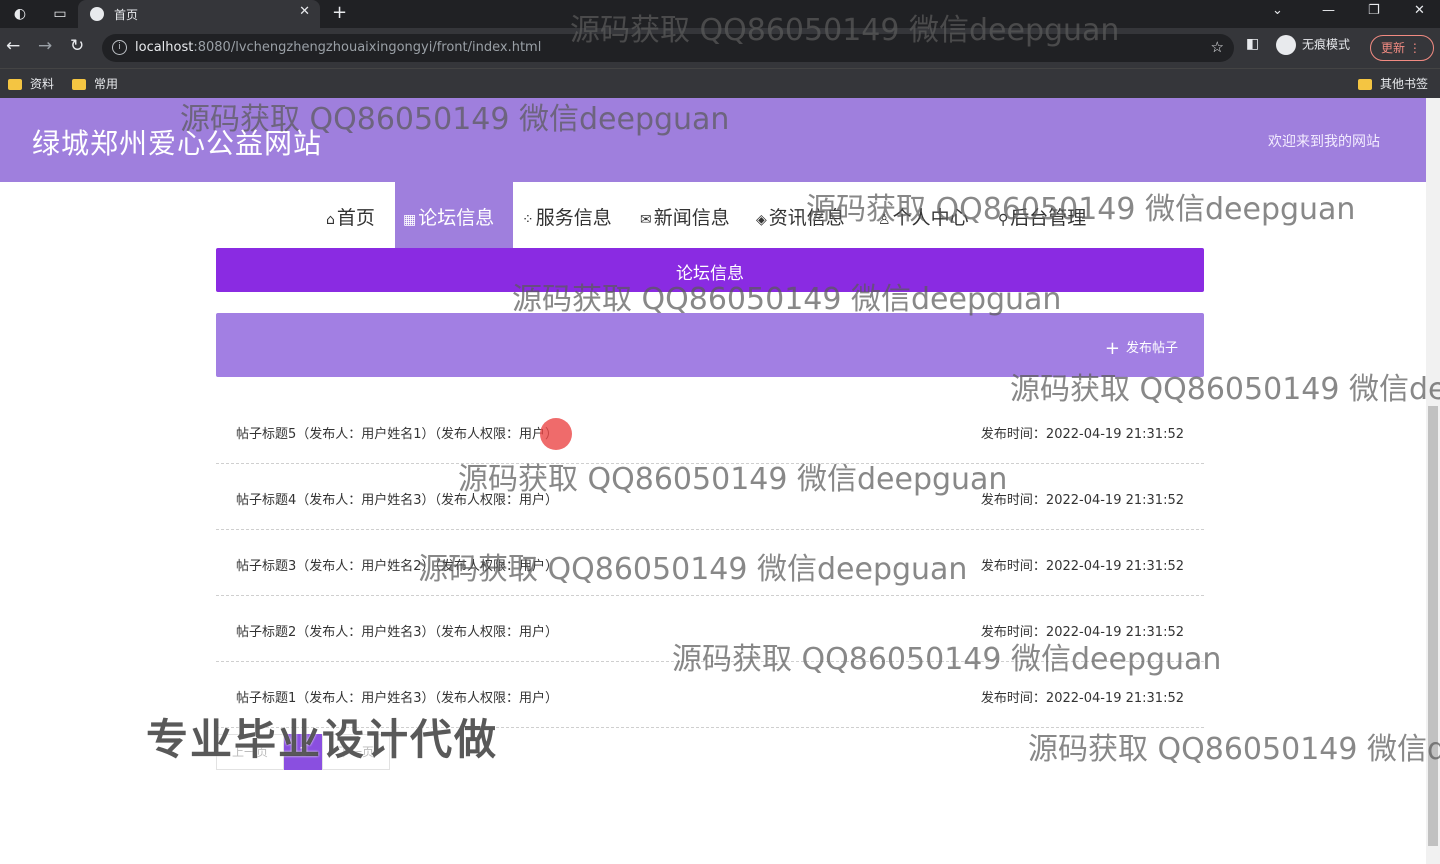  I want to click on browser-tabstrip: ◐ ▭ 首页 ✕ + ⌄ — ❐ ✕, so click(720, 14).